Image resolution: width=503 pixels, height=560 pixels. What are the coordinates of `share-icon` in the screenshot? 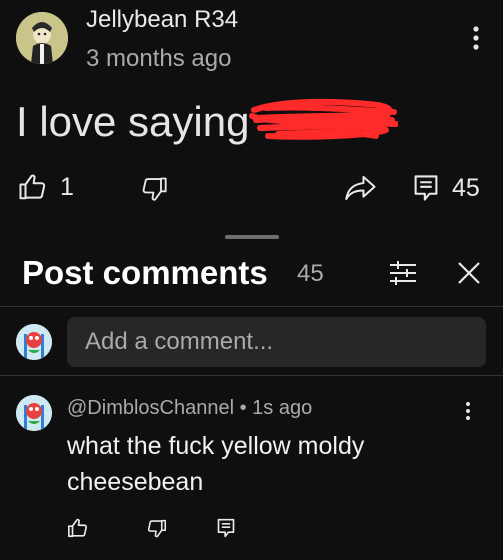 It's located at (360, 188).